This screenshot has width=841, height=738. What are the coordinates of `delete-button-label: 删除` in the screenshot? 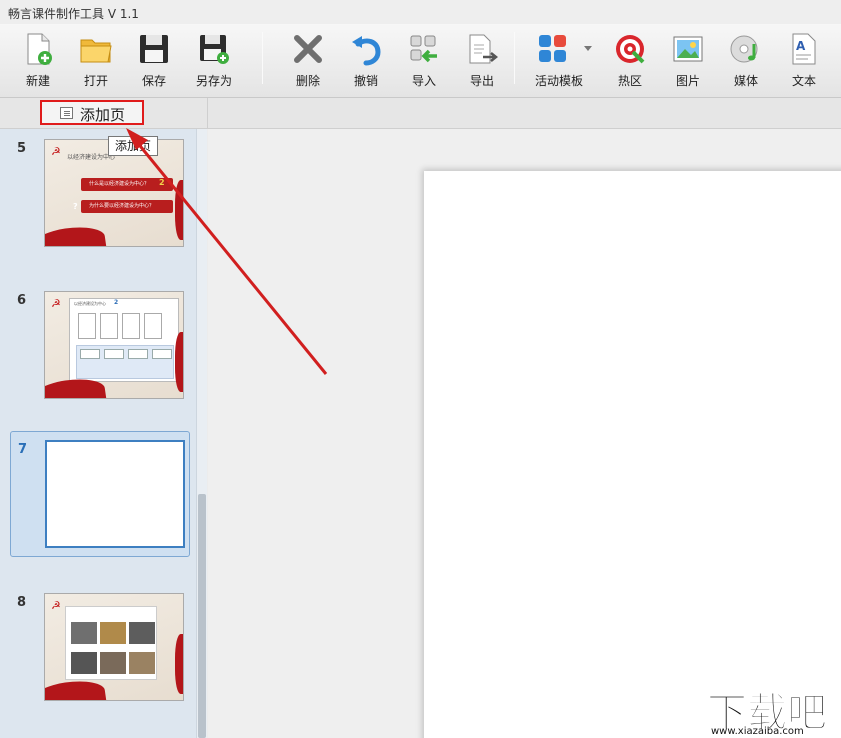 It's located at (307, 81).